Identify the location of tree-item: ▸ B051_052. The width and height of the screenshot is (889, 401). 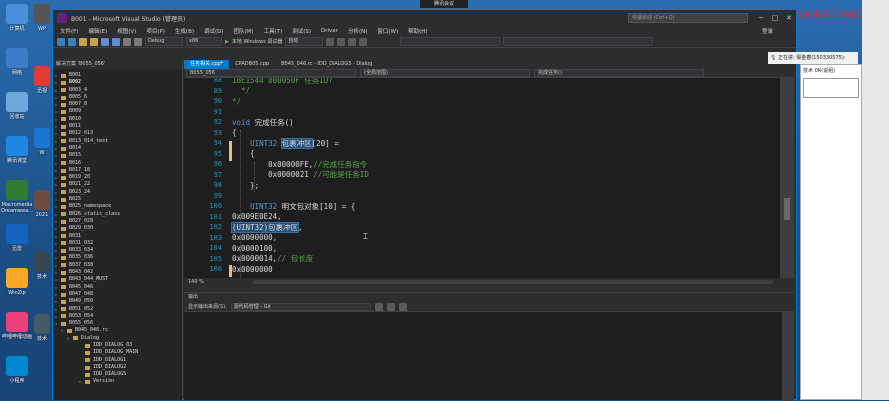
(117, 309).